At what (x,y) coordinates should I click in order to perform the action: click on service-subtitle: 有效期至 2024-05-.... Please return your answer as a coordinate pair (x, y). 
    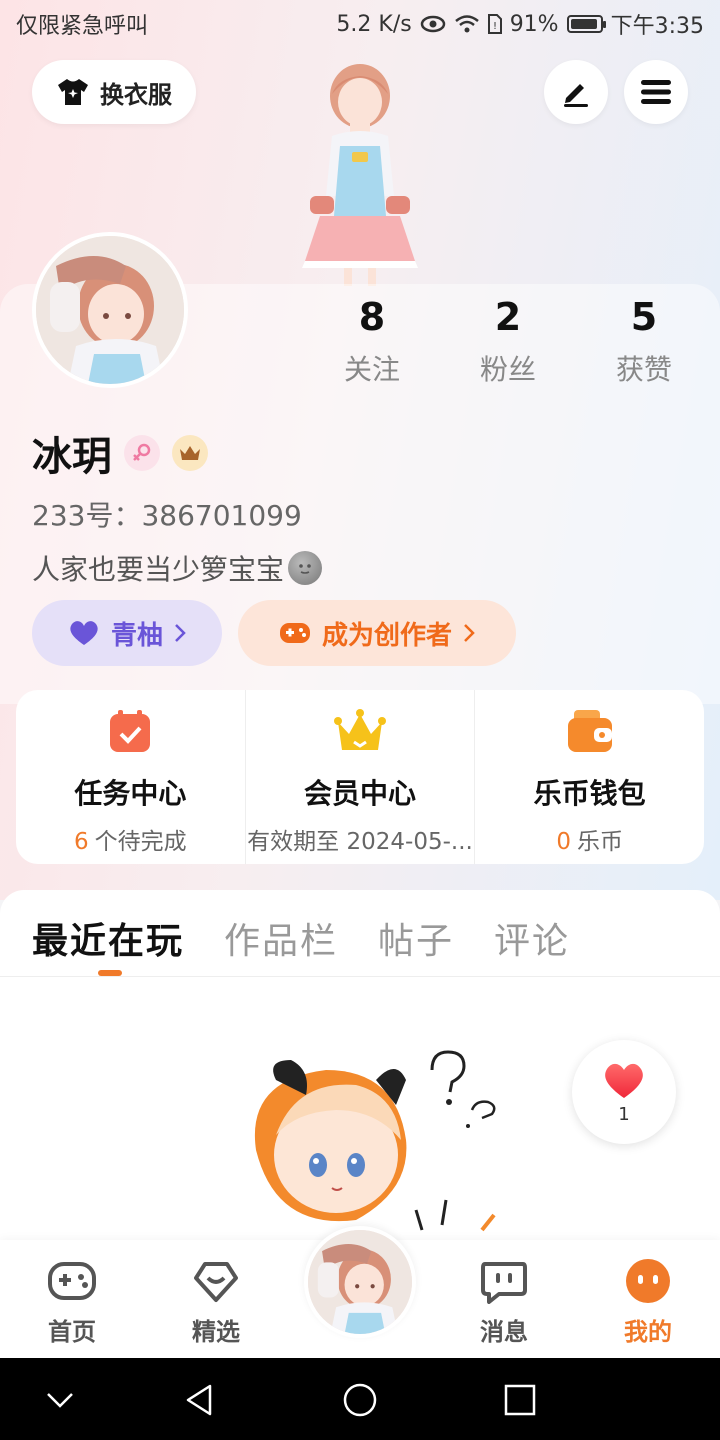
    Looking at the image, I should click on (360, 842).